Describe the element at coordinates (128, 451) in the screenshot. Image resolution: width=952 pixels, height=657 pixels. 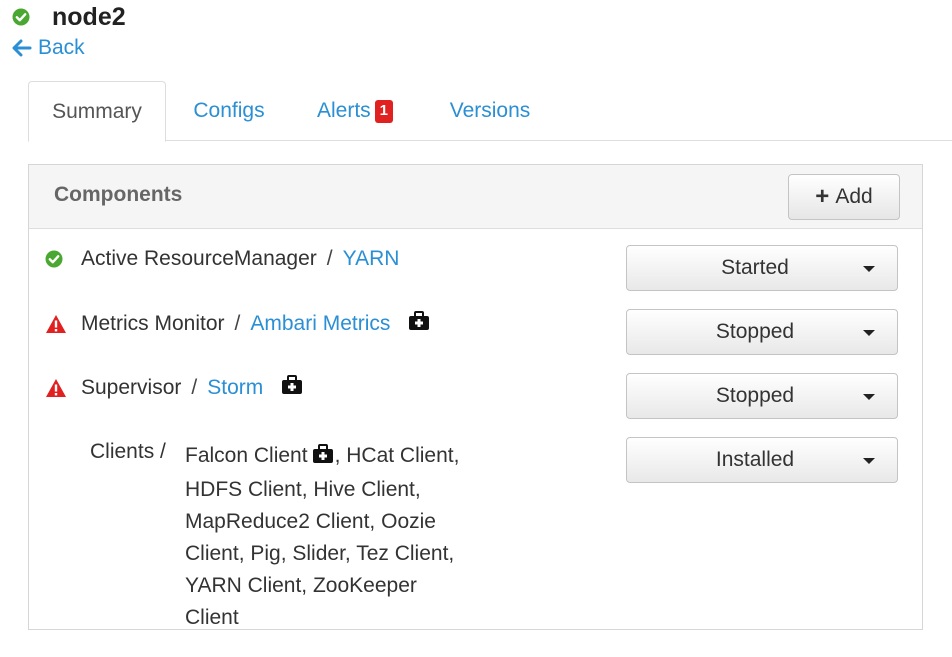
I see `clients-label: Clients /` at that location.